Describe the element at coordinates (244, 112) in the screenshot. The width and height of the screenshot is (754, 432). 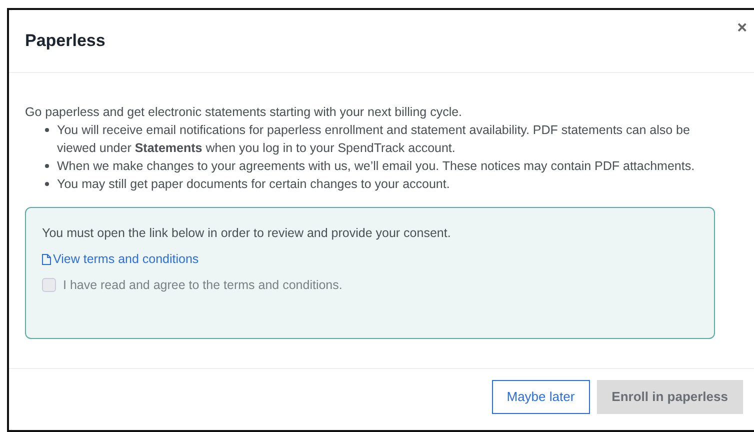
I see `intro-text: Go paperless and get electronic statements starting with your next billing cycle.` at that location.